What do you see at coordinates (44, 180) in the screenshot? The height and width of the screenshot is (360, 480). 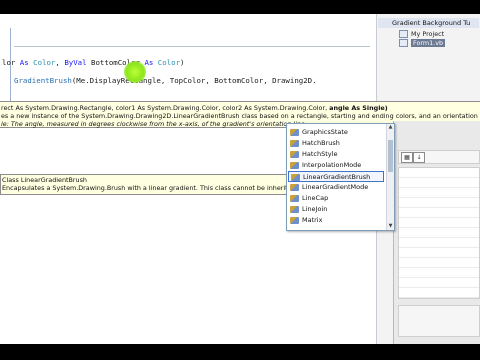 I see `class-info-title: Class LinearGradientBrush` at bounding box center [44, 180].